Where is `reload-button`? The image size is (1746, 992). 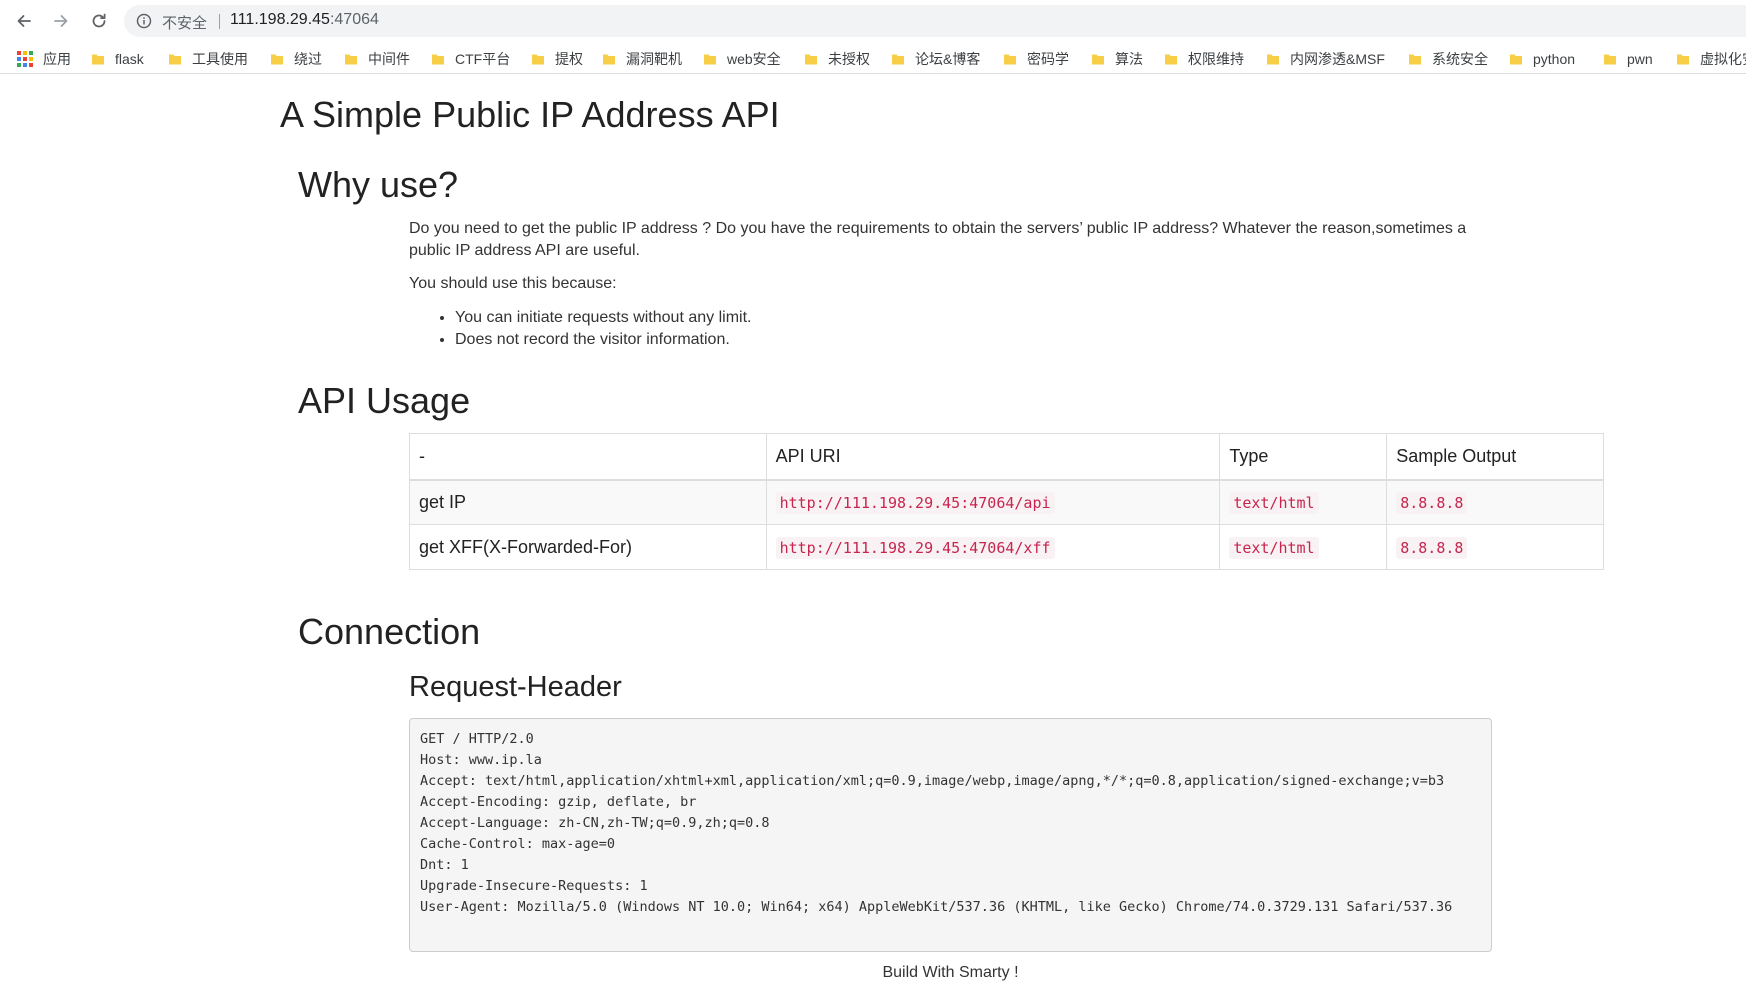
reload-button is located at coordinates (99, 21).